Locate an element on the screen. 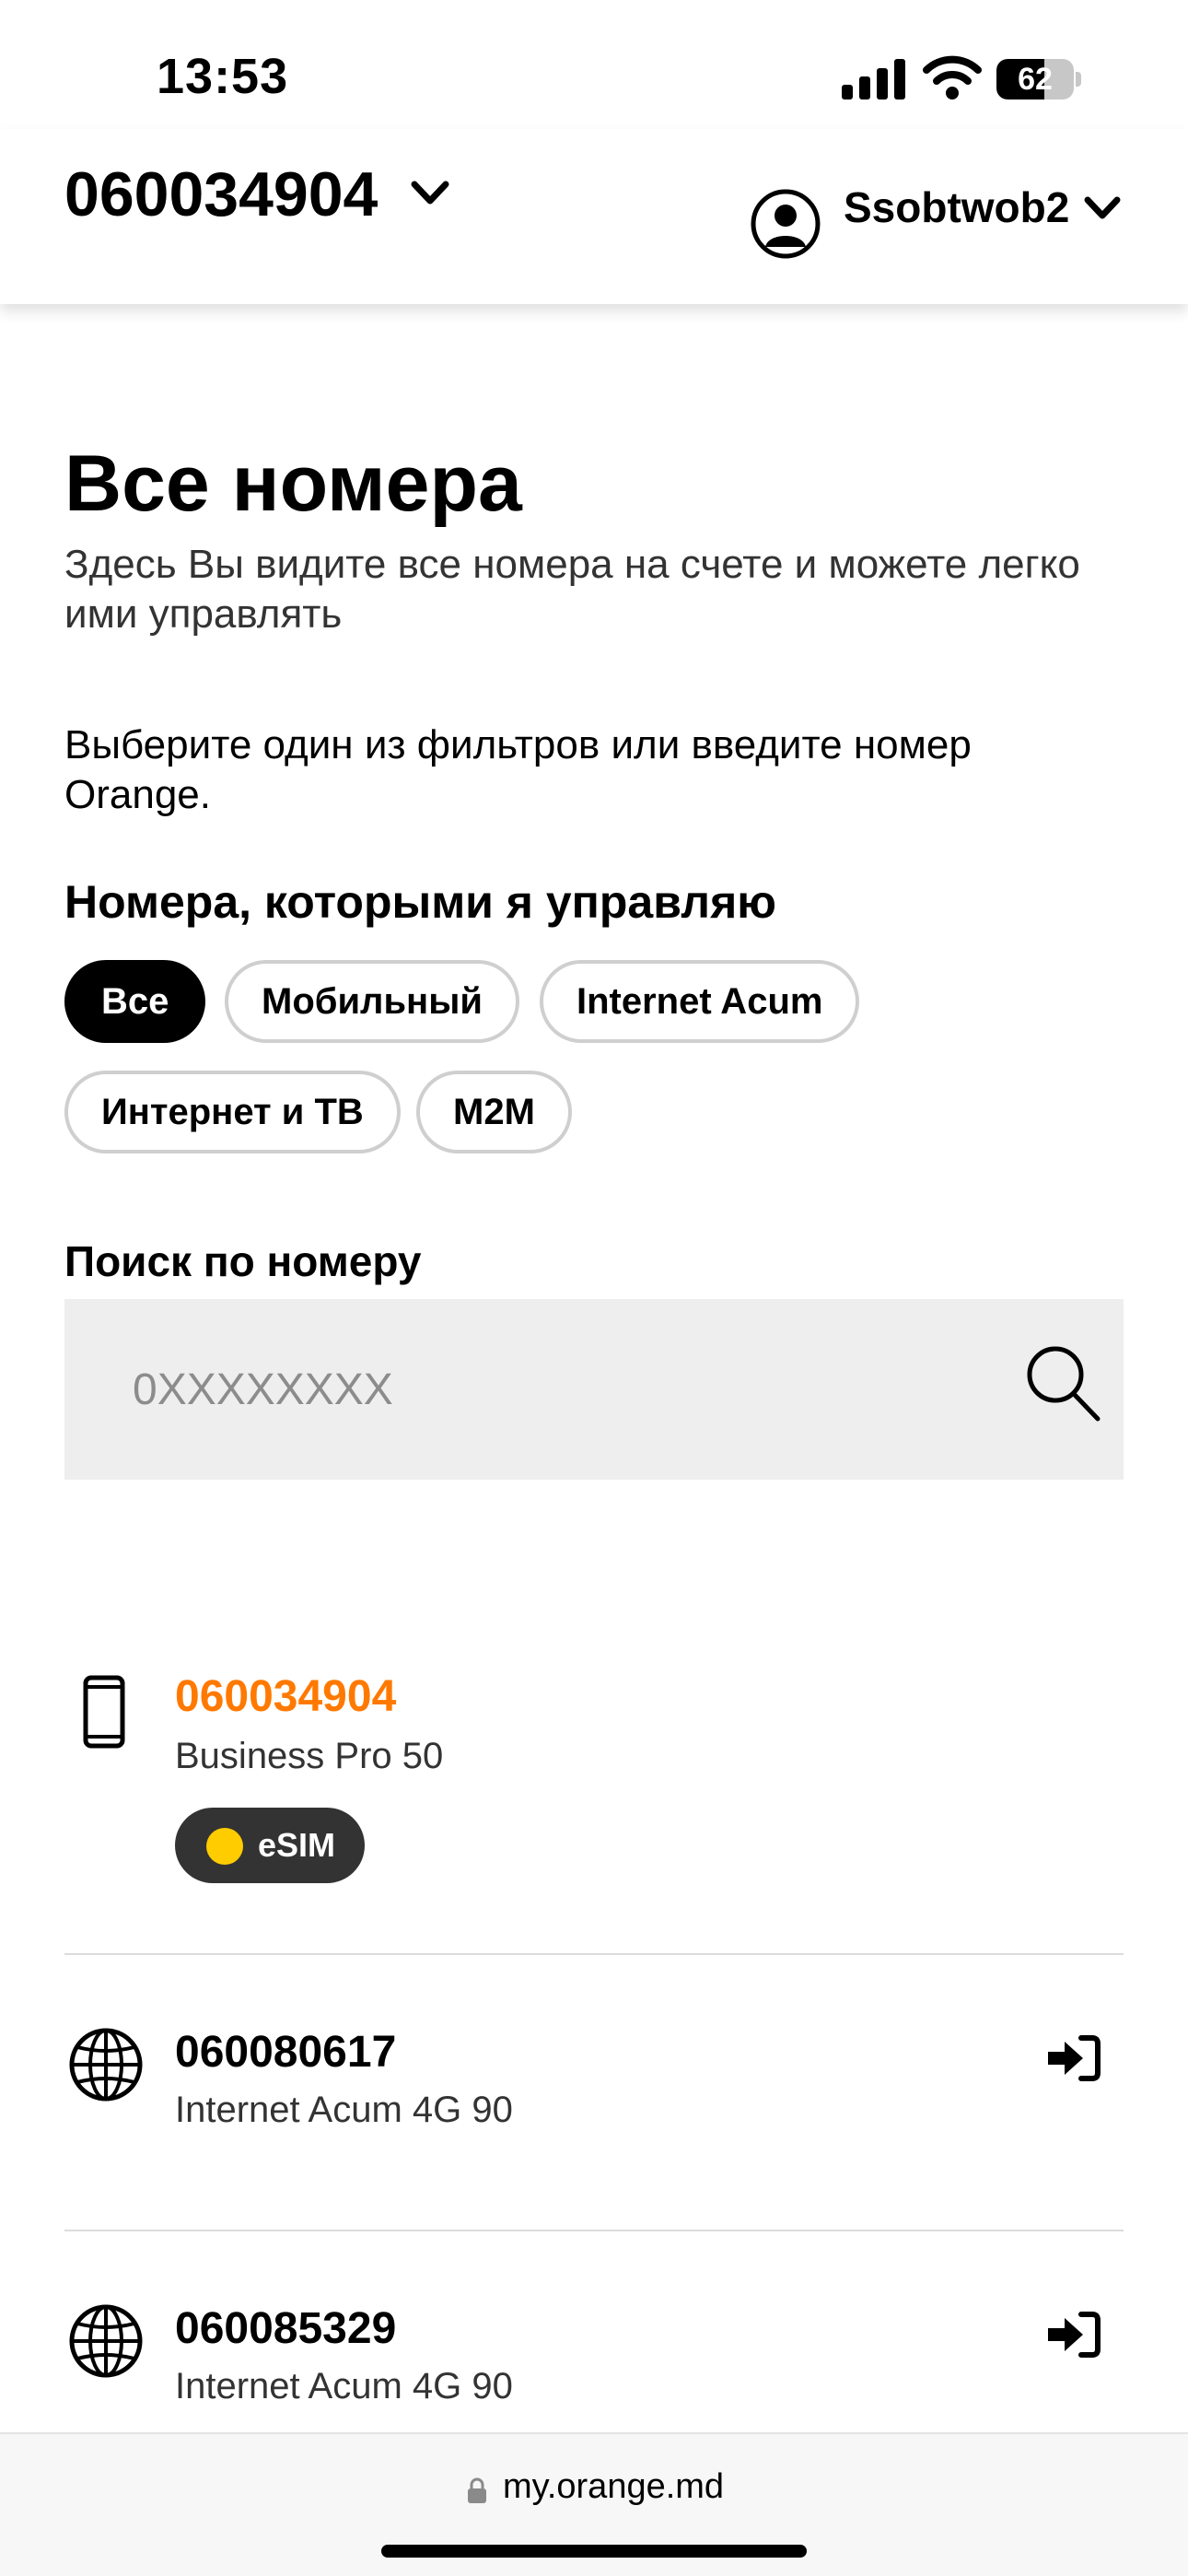 The width and height of the screenshot is (1188, 2576). filter-chip-internet-tv: Интернет и ТВ is located at coordinates (232, 1112).